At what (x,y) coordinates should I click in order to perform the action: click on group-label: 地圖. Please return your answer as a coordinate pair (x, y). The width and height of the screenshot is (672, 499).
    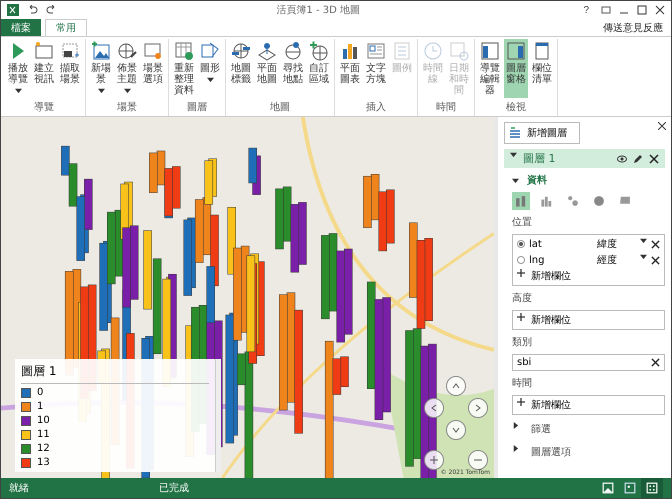
    Looking at the image, I should click on (280, 107).